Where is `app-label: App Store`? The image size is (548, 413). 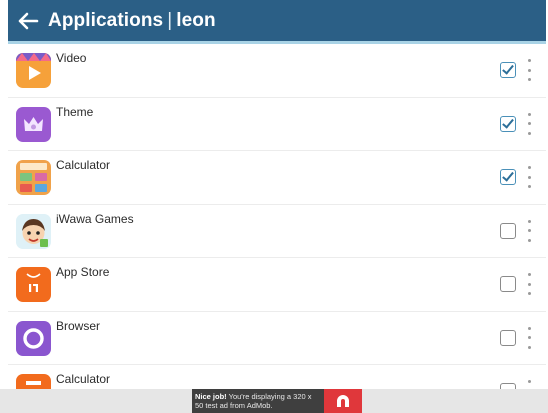 app-label: App Store is located at coordinates (83, 272).